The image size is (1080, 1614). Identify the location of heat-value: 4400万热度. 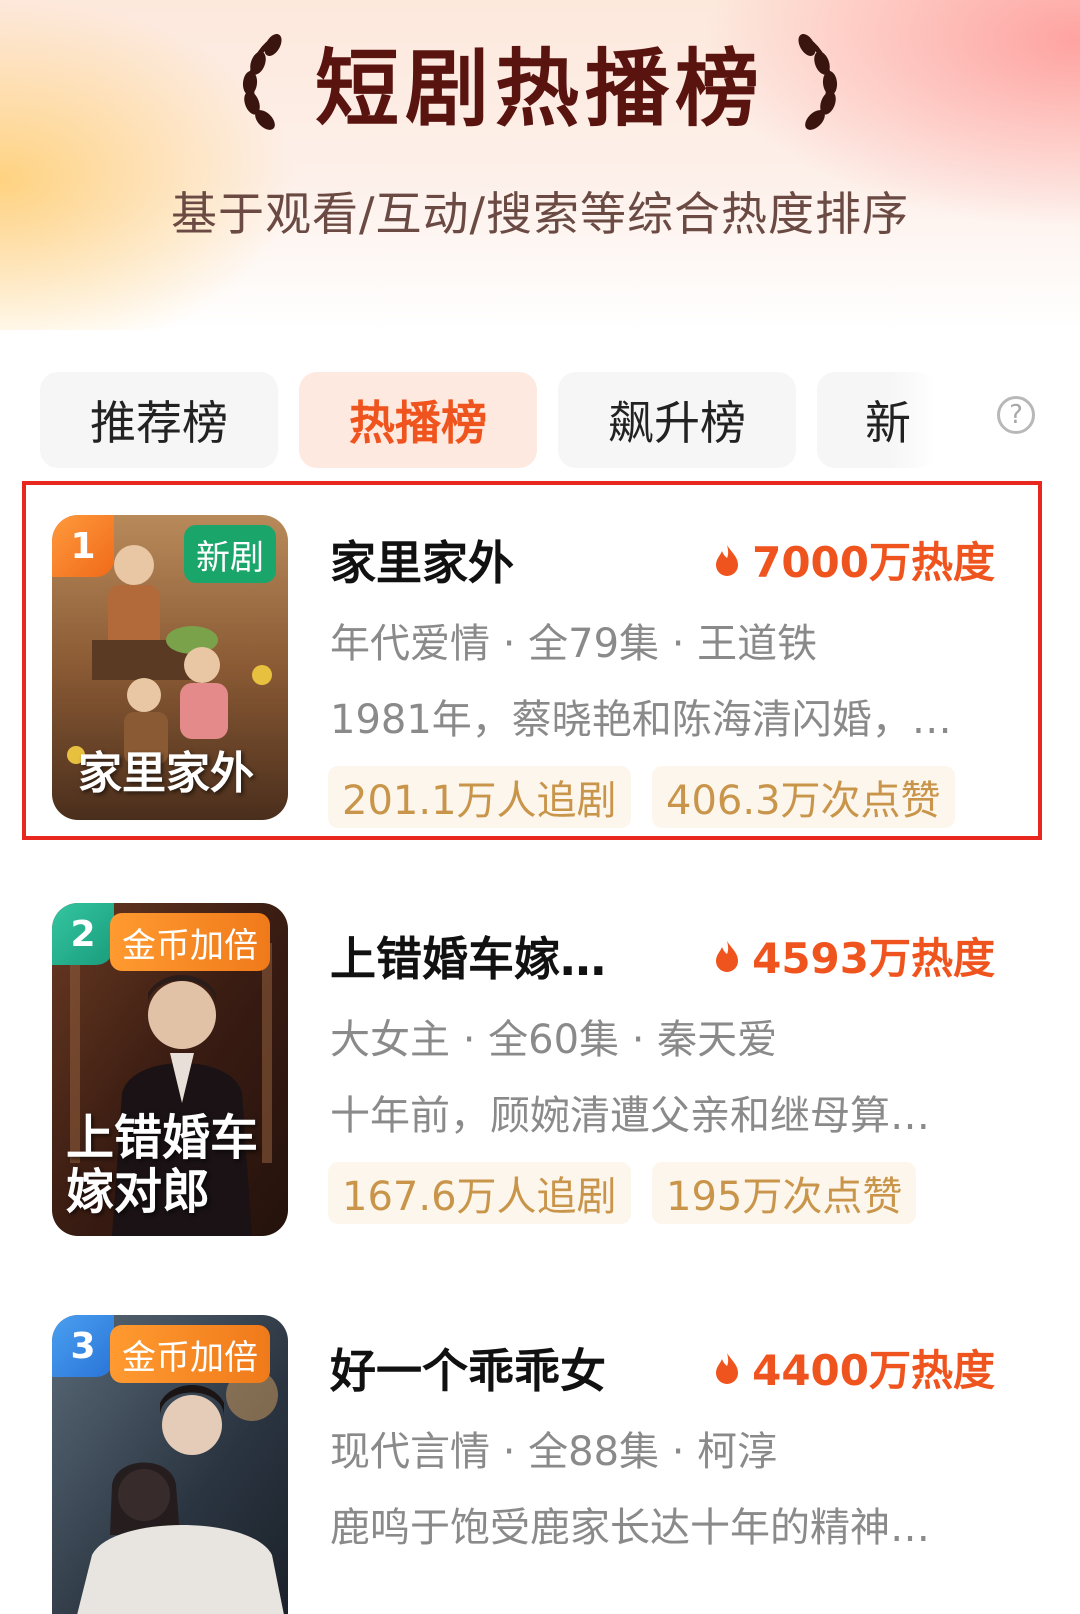
(873, 1370).